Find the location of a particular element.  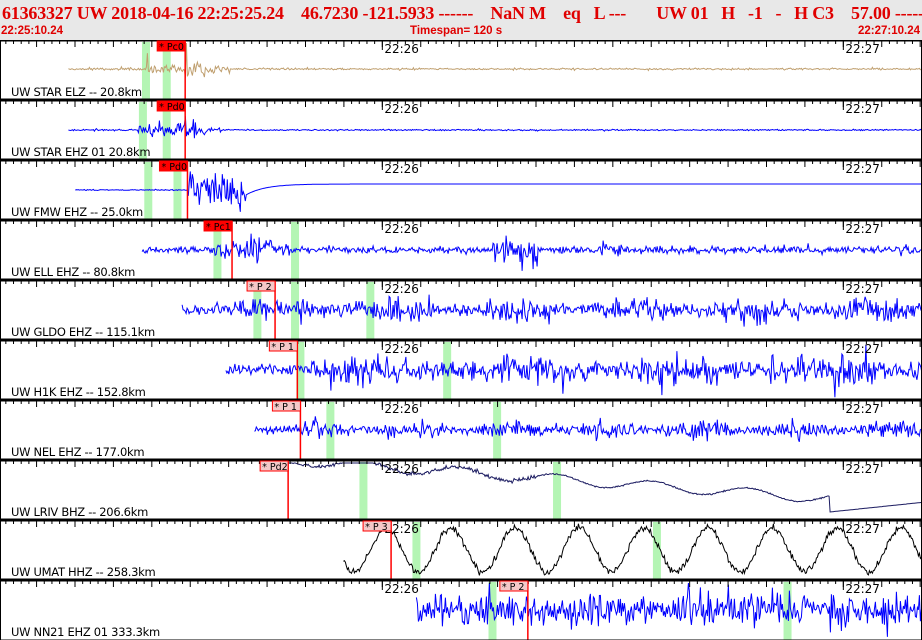

channel-panel: 22:26 22:27 * P 2 UW NN21 EHZ 01 333.3km is located at coordinates (461, 609).